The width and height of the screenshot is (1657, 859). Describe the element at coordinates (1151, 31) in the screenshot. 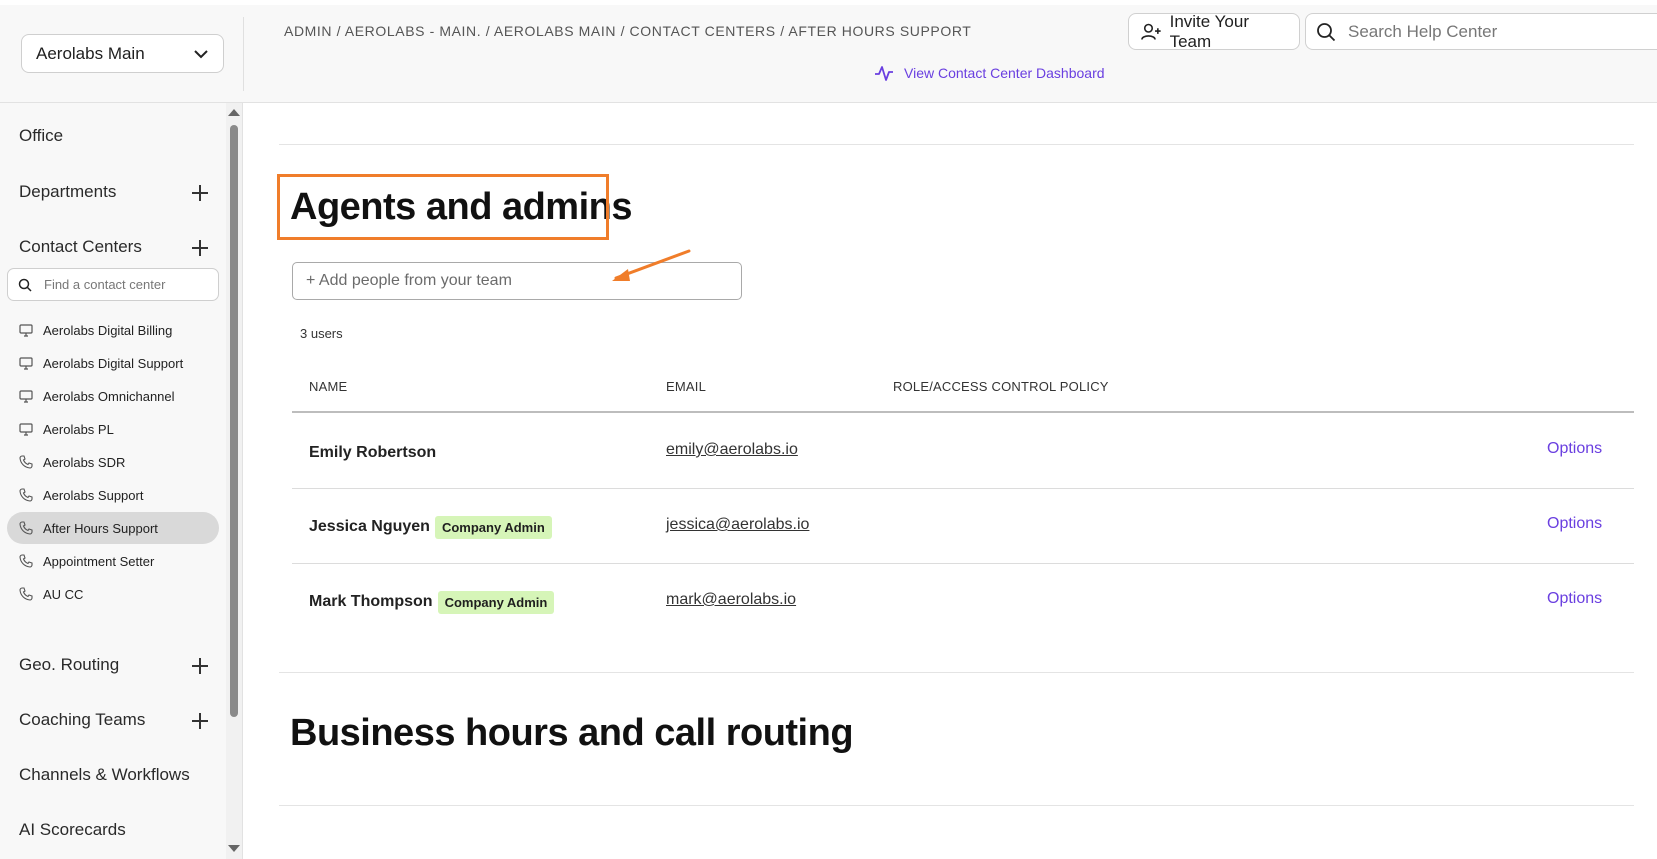

I see `add-user-icon` at that location.